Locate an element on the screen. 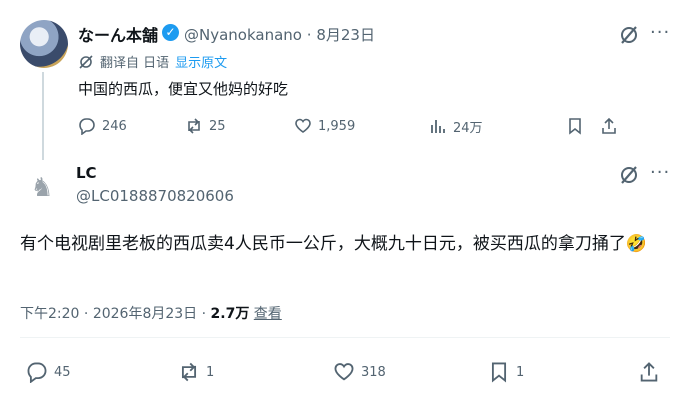 This screenshot has width=690, height=396. tweet-meta: 下午2:20 · 2026年8月23日 · 2.7万 查看 is located at coordinates (151, 313).